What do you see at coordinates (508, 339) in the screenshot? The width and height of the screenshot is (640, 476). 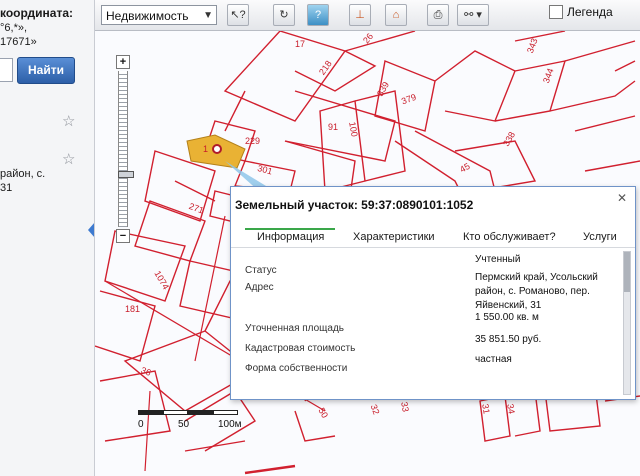 I see `cadastral-cost-value: 35 851.50 руб.` at bounding box center [508, 339].